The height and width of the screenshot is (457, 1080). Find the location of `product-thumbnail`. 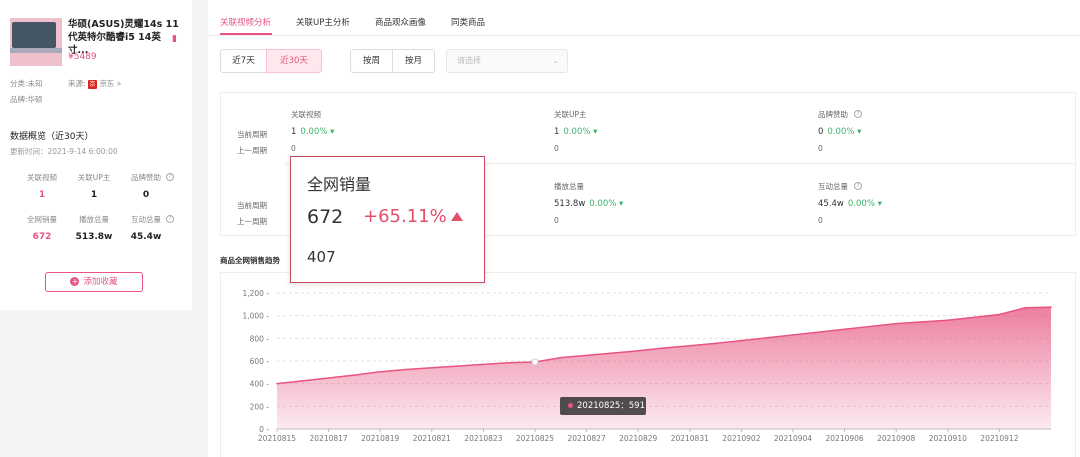

product-thumbnail is located at coordinates (36, 42).